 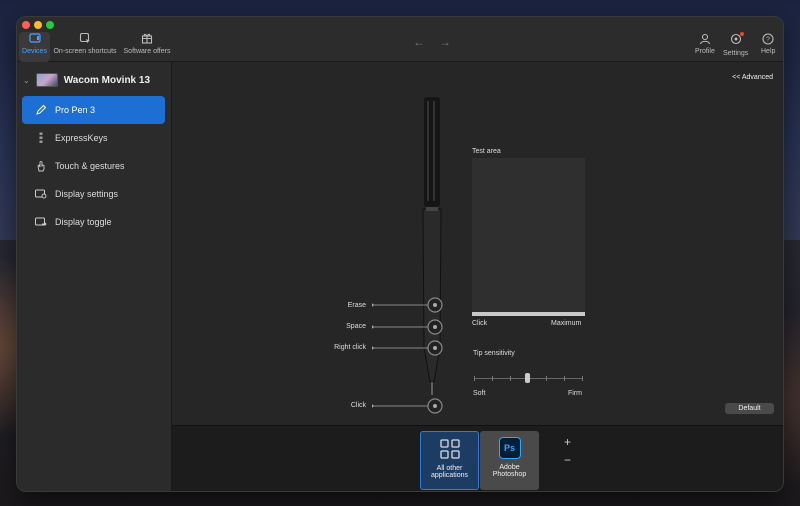 What do you see at coordinates (90, 166) in the screenshot?
I see `sidebar-item-label: Touch & gestures` at bounding box center [90, 166].